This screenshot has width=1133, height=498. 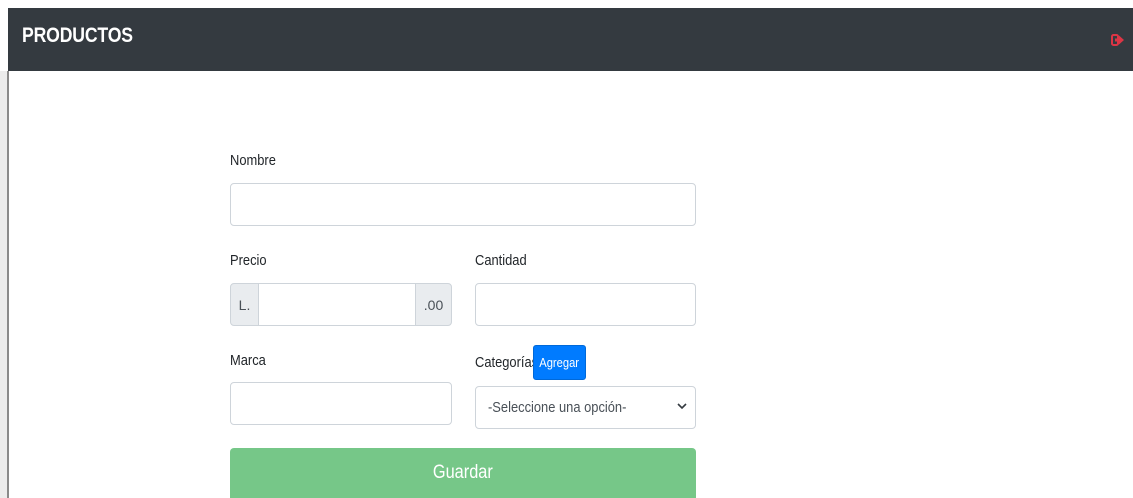 What do you see at coordinates (433, 304) in the screenshot?
I see `precio-suffix: .00` at bounding box center [433, 304].